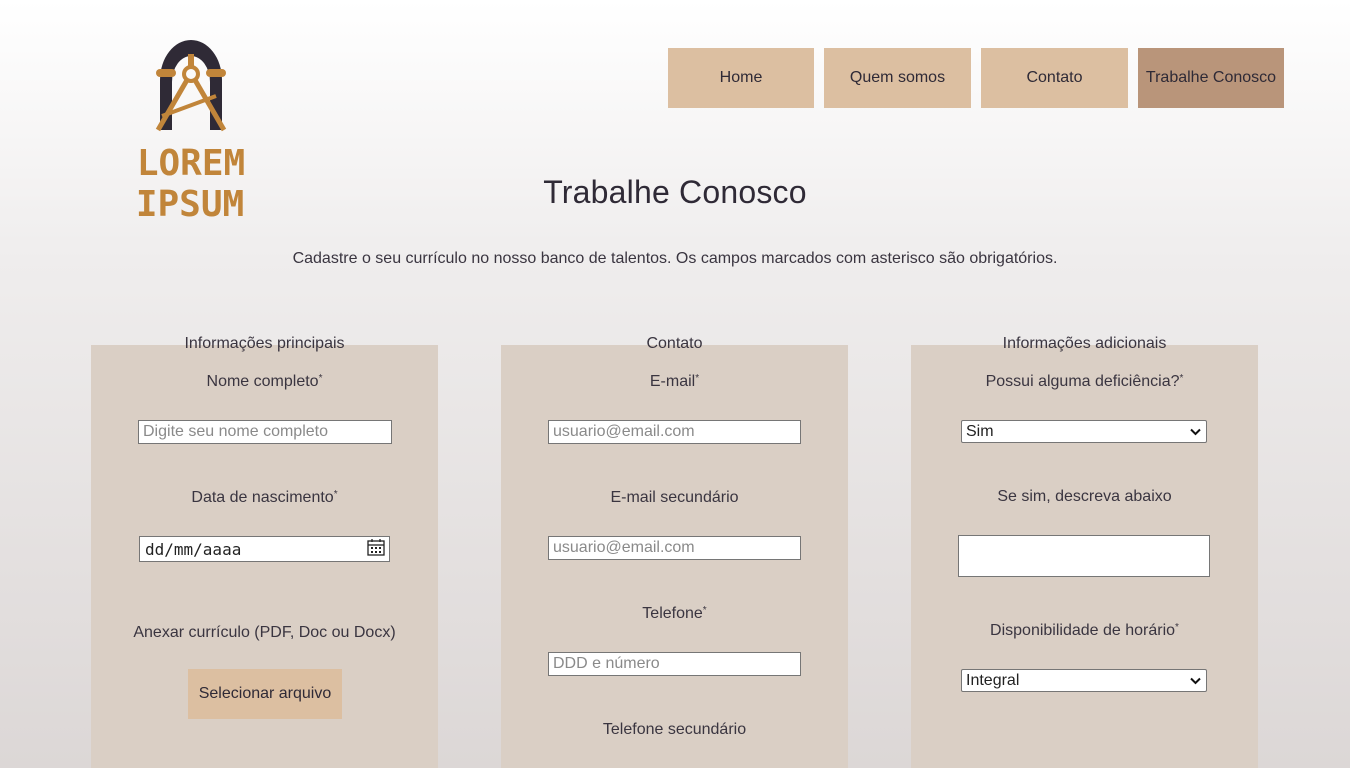 This screenshot has width=1350, height=768. I want to click on describe-label: Se sim, descreva abaixo, so click(1084, 496).